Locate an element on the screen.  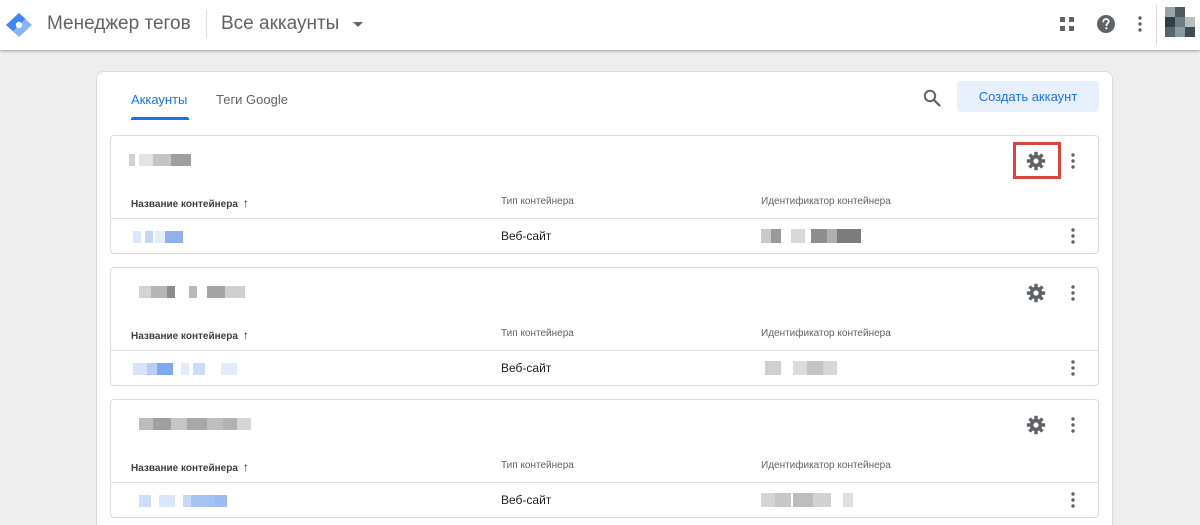
help-icon is located at coordinates (1106, 24).